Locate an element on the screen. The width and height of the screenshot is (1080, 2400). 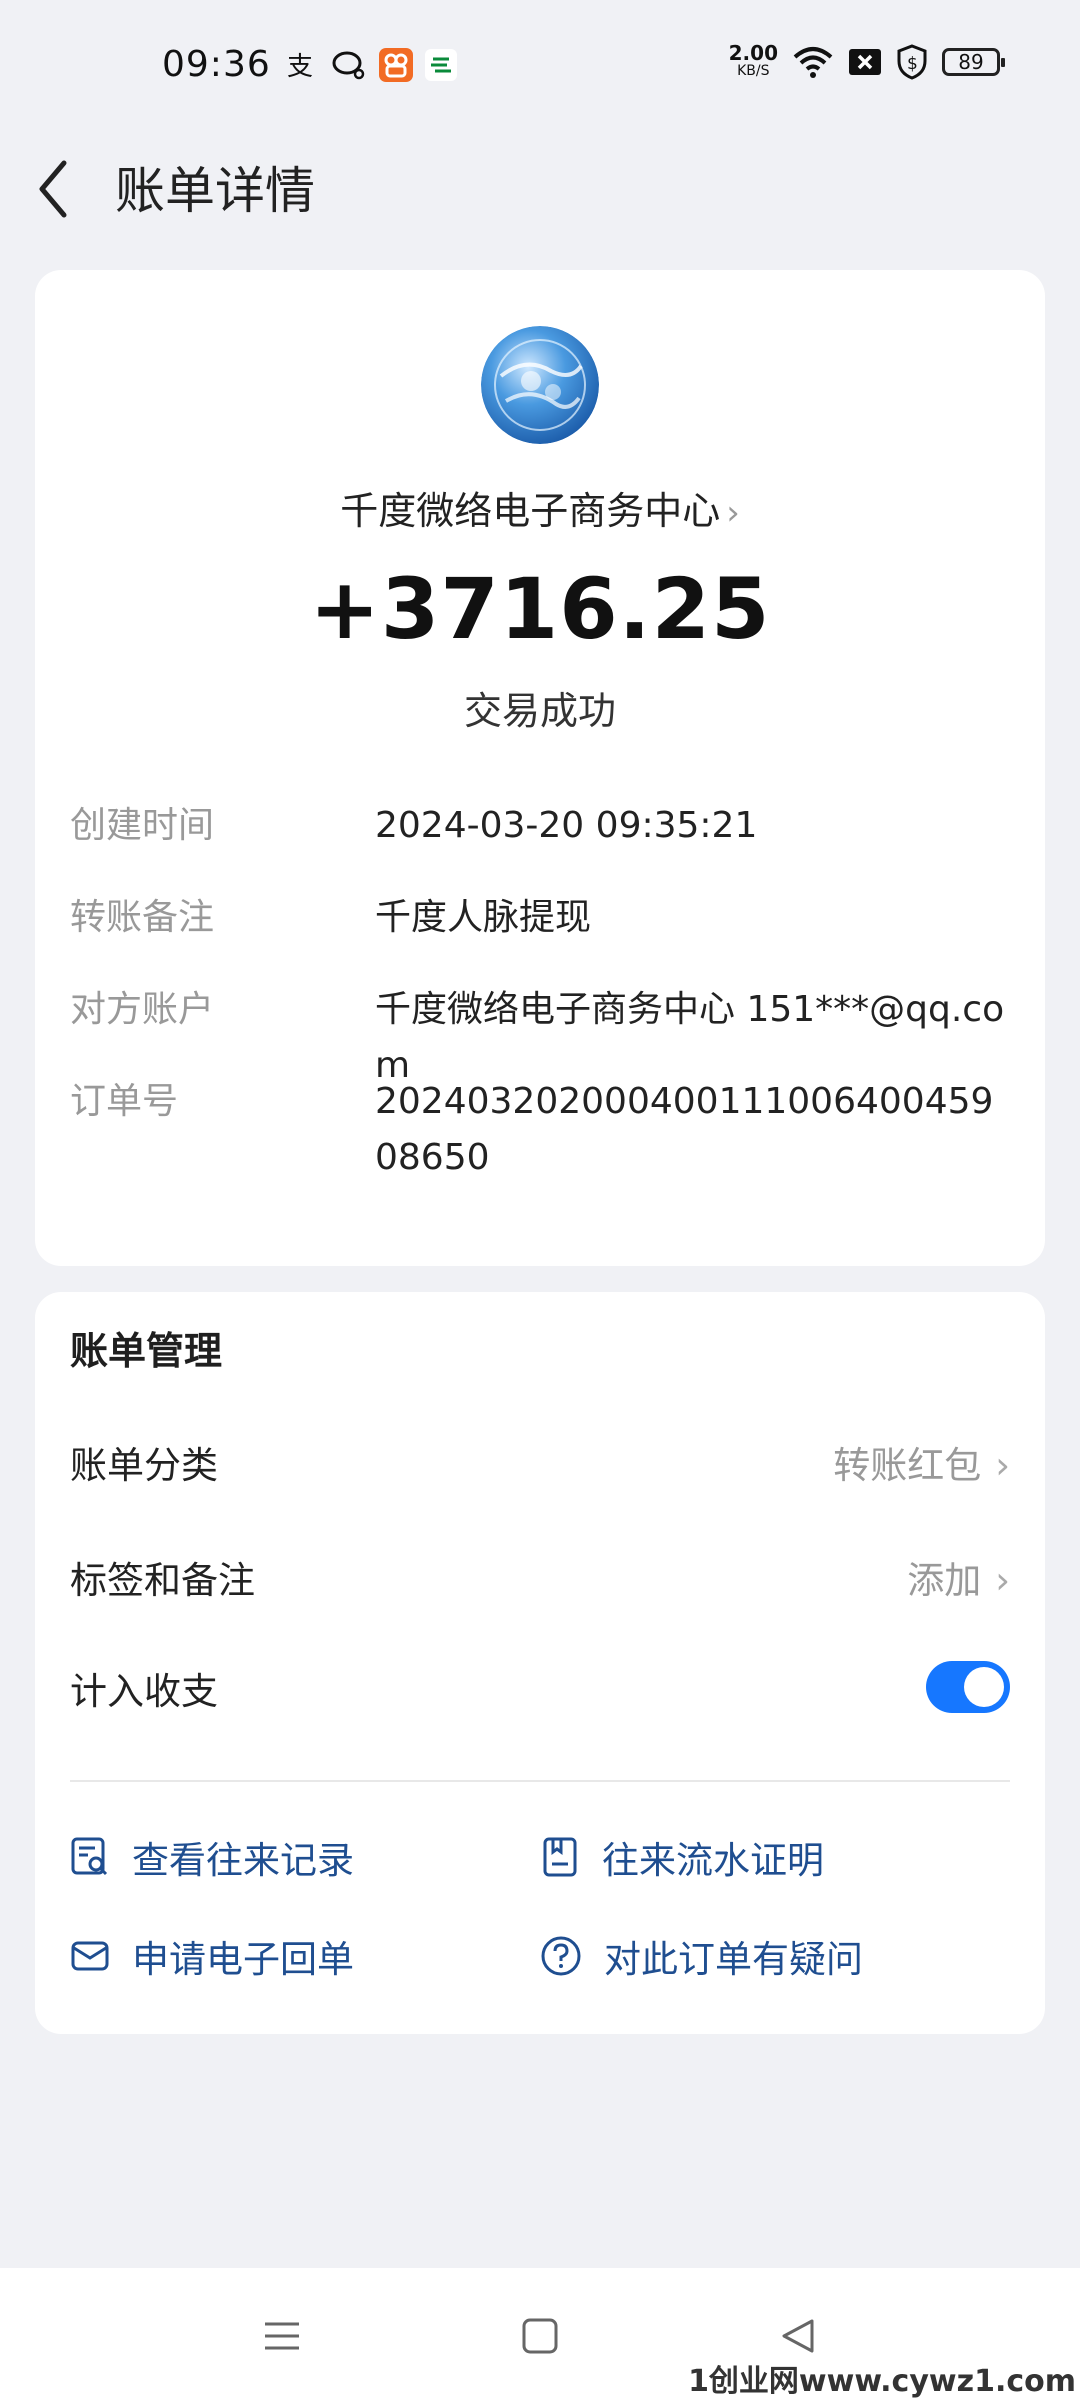
app-icon is located at coordinates (396, 65).